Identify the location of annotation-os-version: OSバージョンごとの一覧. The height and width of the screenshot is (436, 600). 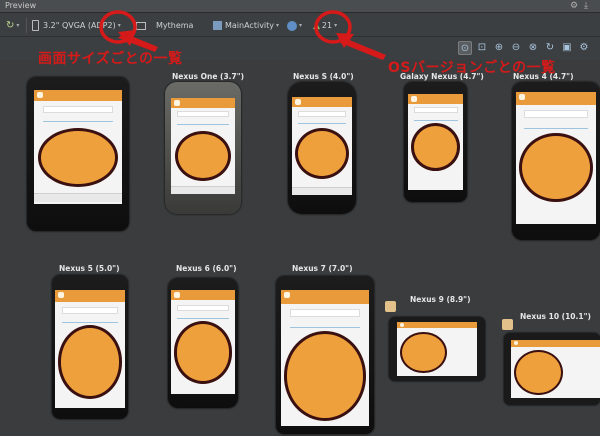
(472, 68).